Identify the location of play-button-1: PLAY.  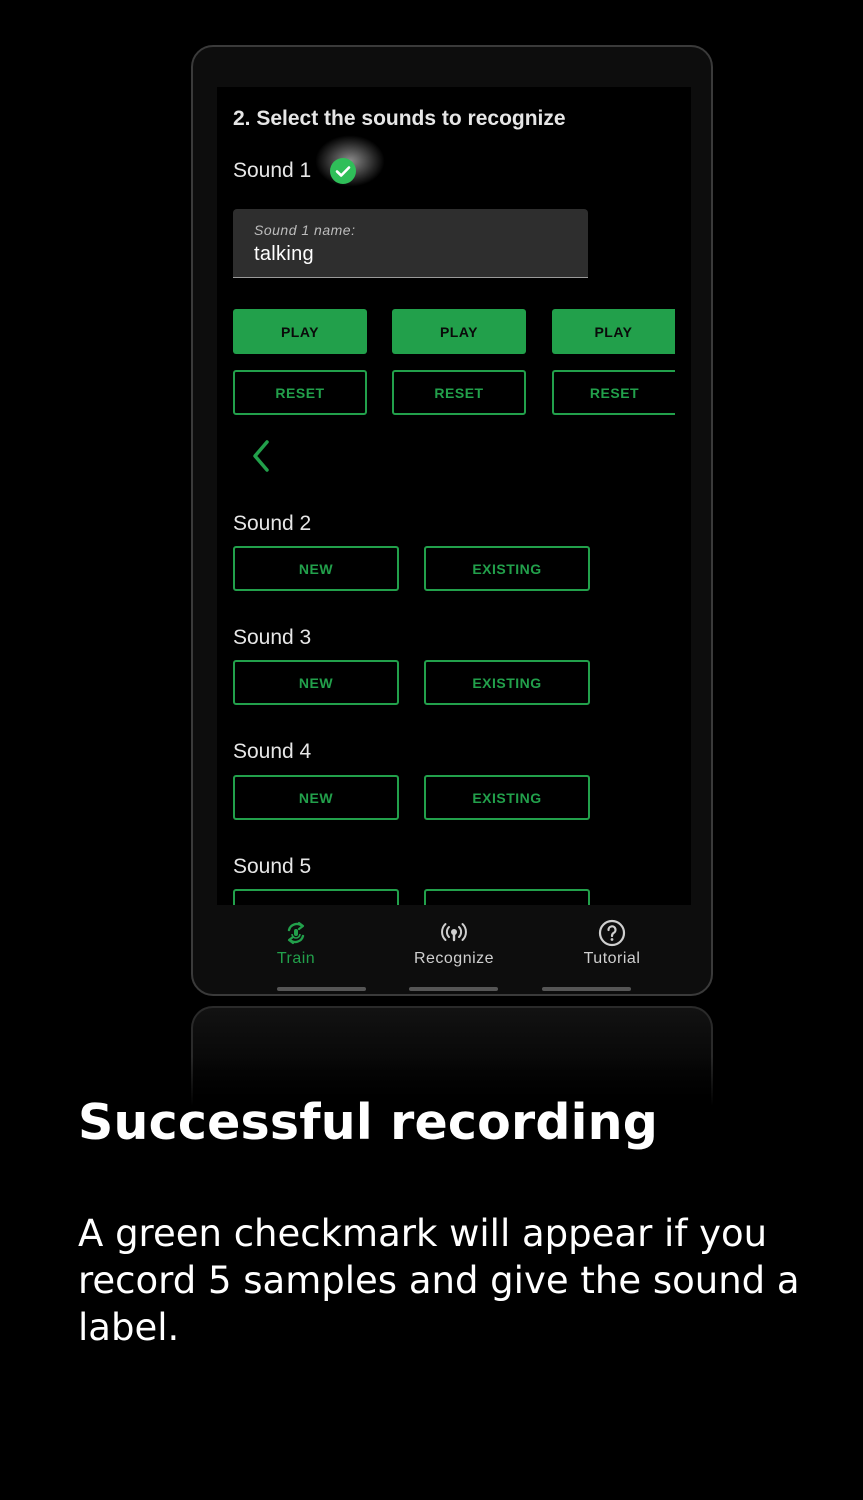
(300, 331).